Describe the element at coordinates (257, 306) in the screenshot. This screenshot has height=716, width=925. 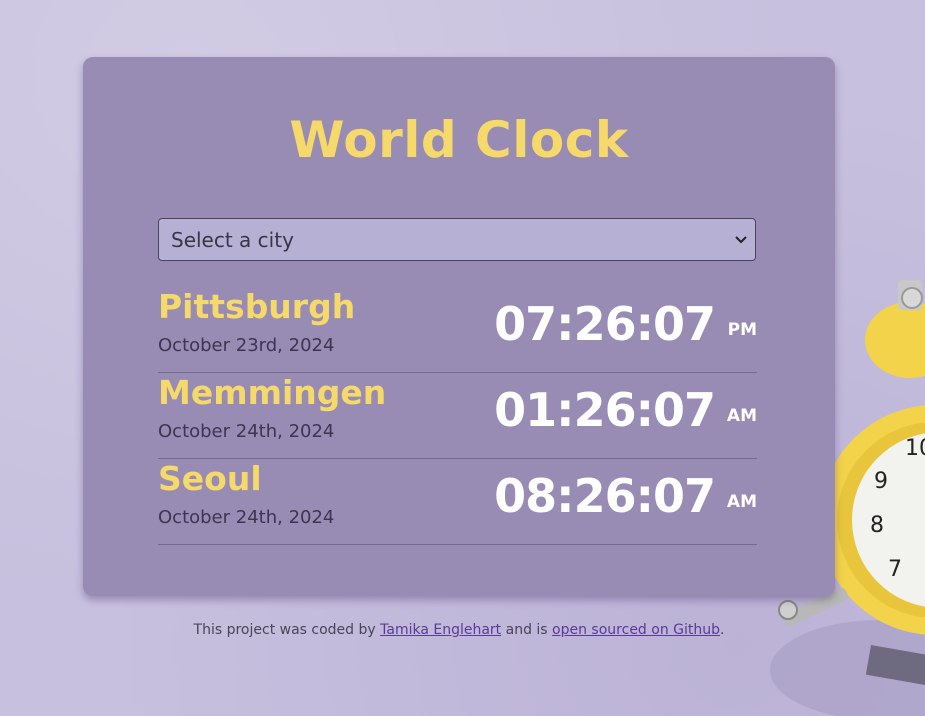
I see `city-name: Pittsburgh` at that location.